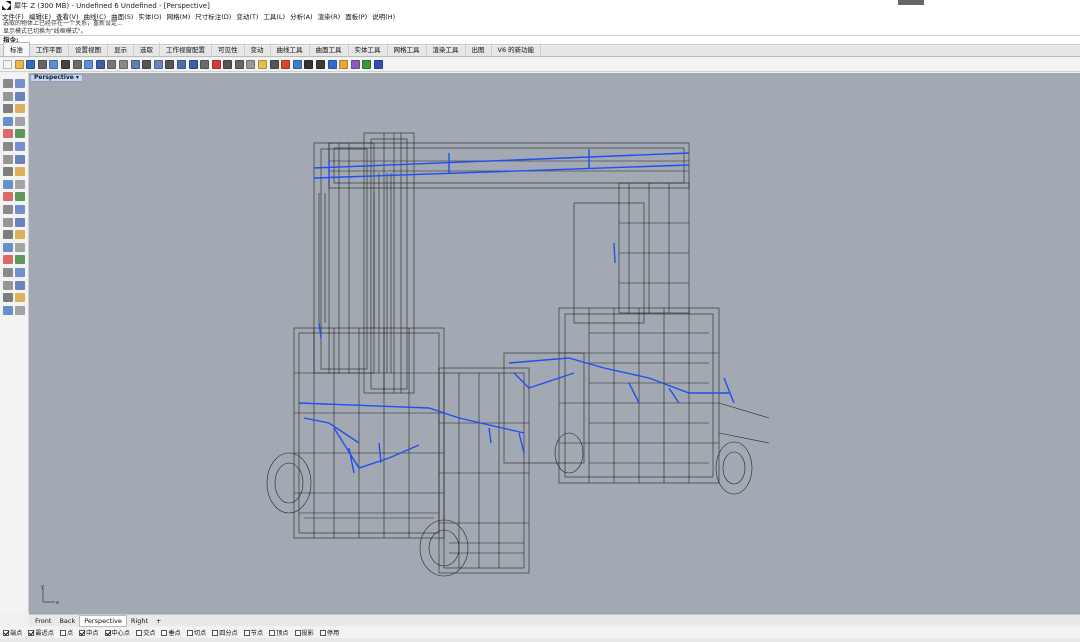  Describe the element at coordinates (329, 16) in the screenshot. I see `menu-item: 渲染(R)` at that location.